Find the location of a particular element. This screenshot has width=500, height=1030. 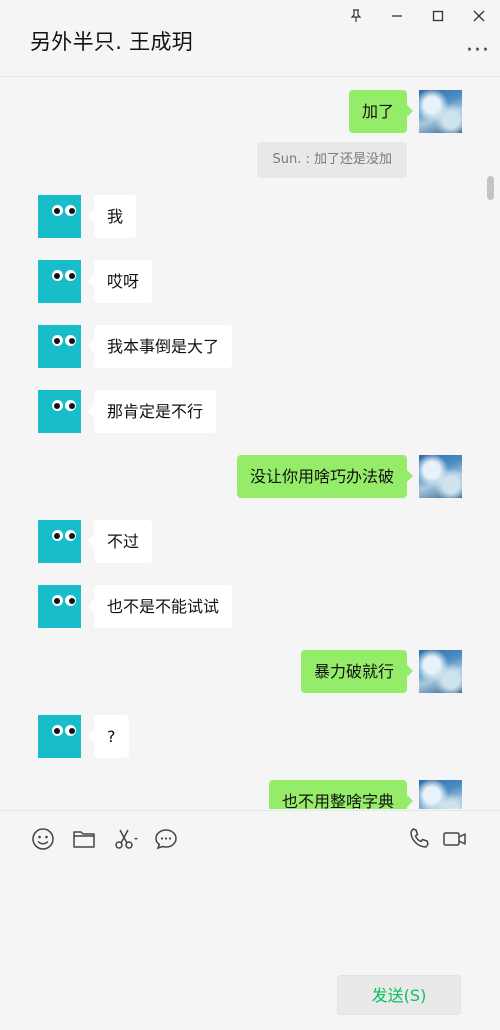

close-icon is located at coordinates (479, 16).